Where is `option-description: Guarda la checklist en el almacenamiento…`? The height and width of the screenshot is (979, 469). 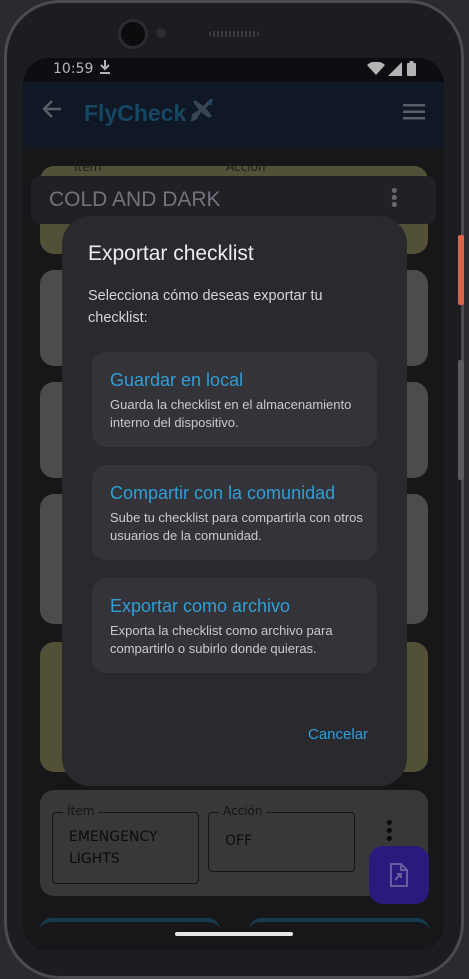
option-description: Guarda la checklist en el almacenamiento… is located at coordinates (231, 413).